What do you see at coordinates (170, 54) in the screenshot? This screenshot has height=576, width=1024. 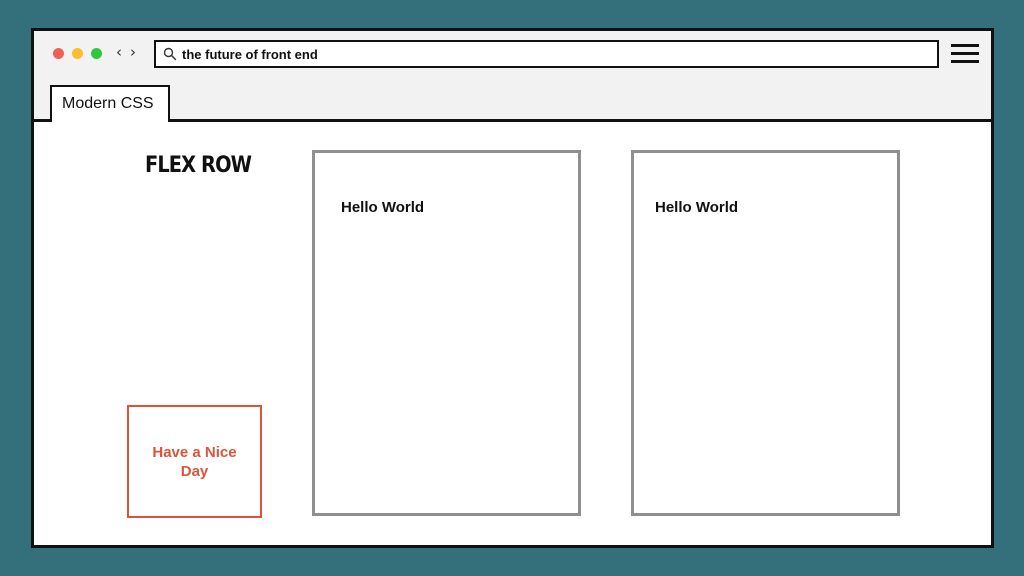 I see `search-icon` at bounding box center [170, 54].